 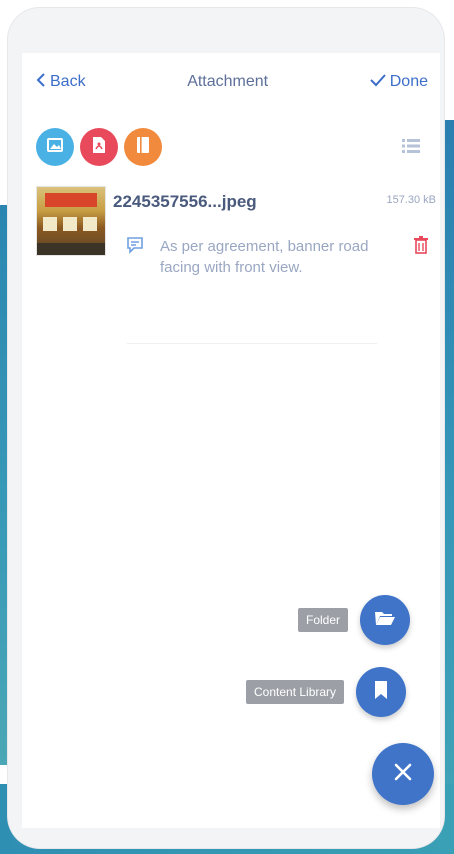 I want to click on delete-icon, so click(x=421, y=245).